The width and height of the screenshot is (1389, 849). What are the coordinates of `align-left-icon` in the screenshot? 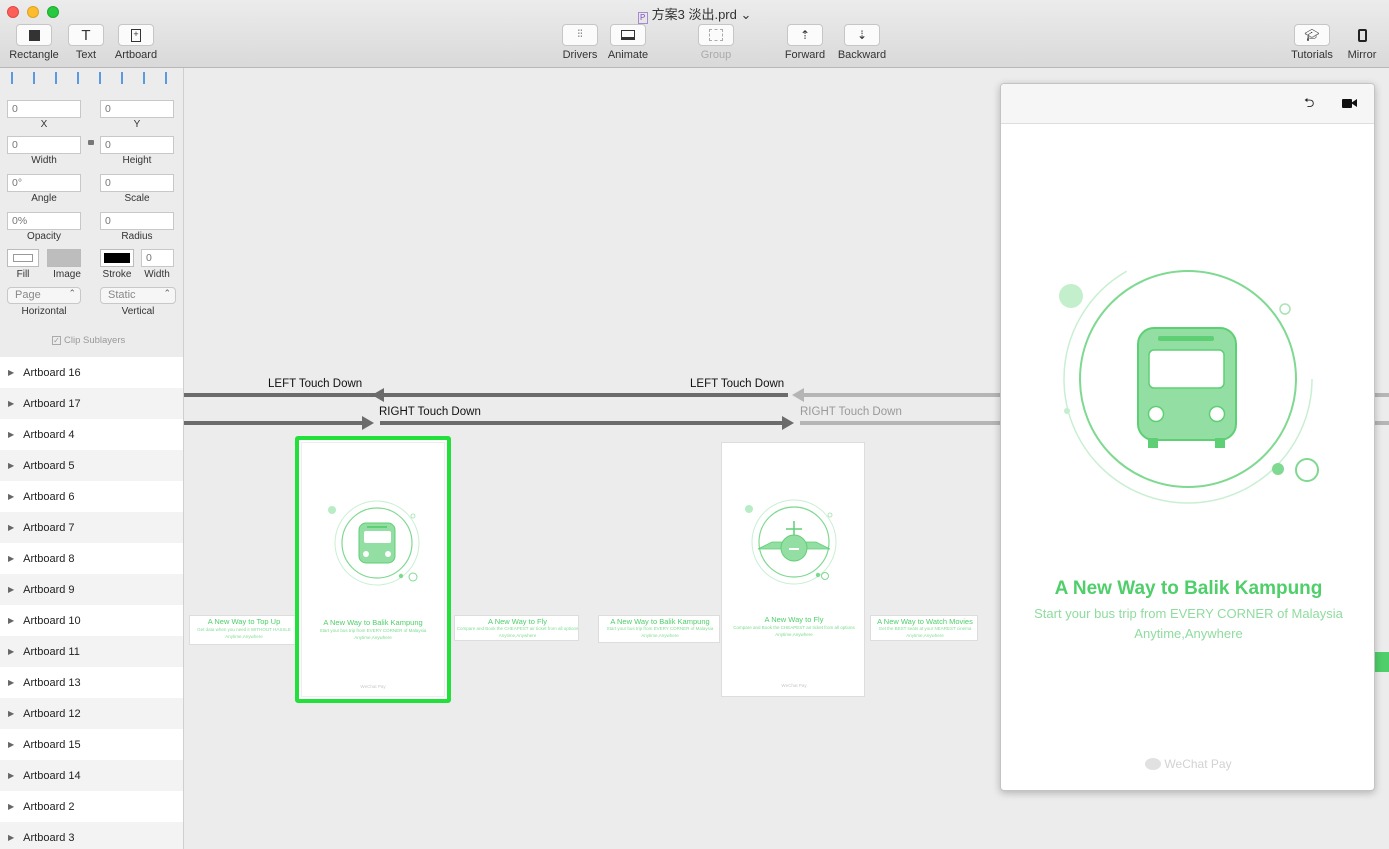 It's located at (17, 78).